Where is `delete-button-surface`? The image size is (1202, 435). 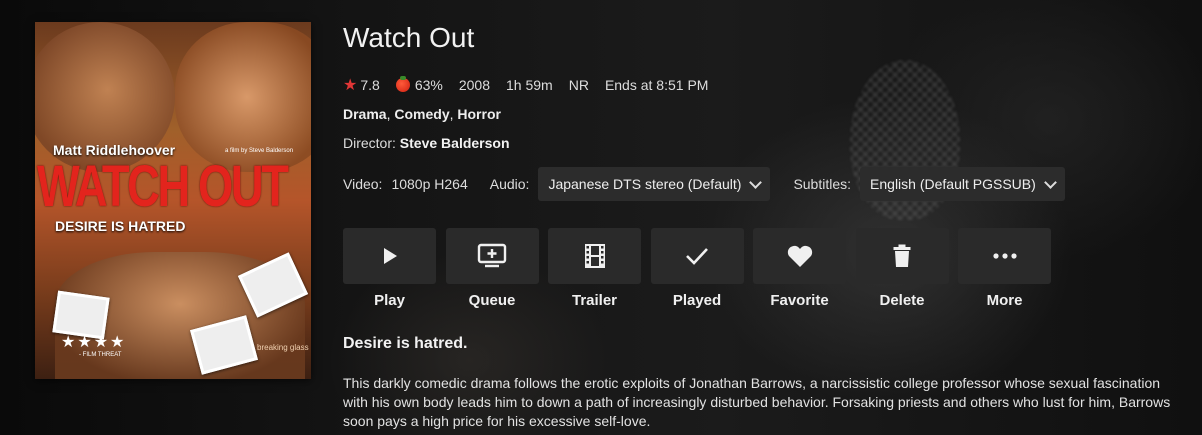
delete-button-surface is located at coordinates (902, 256).